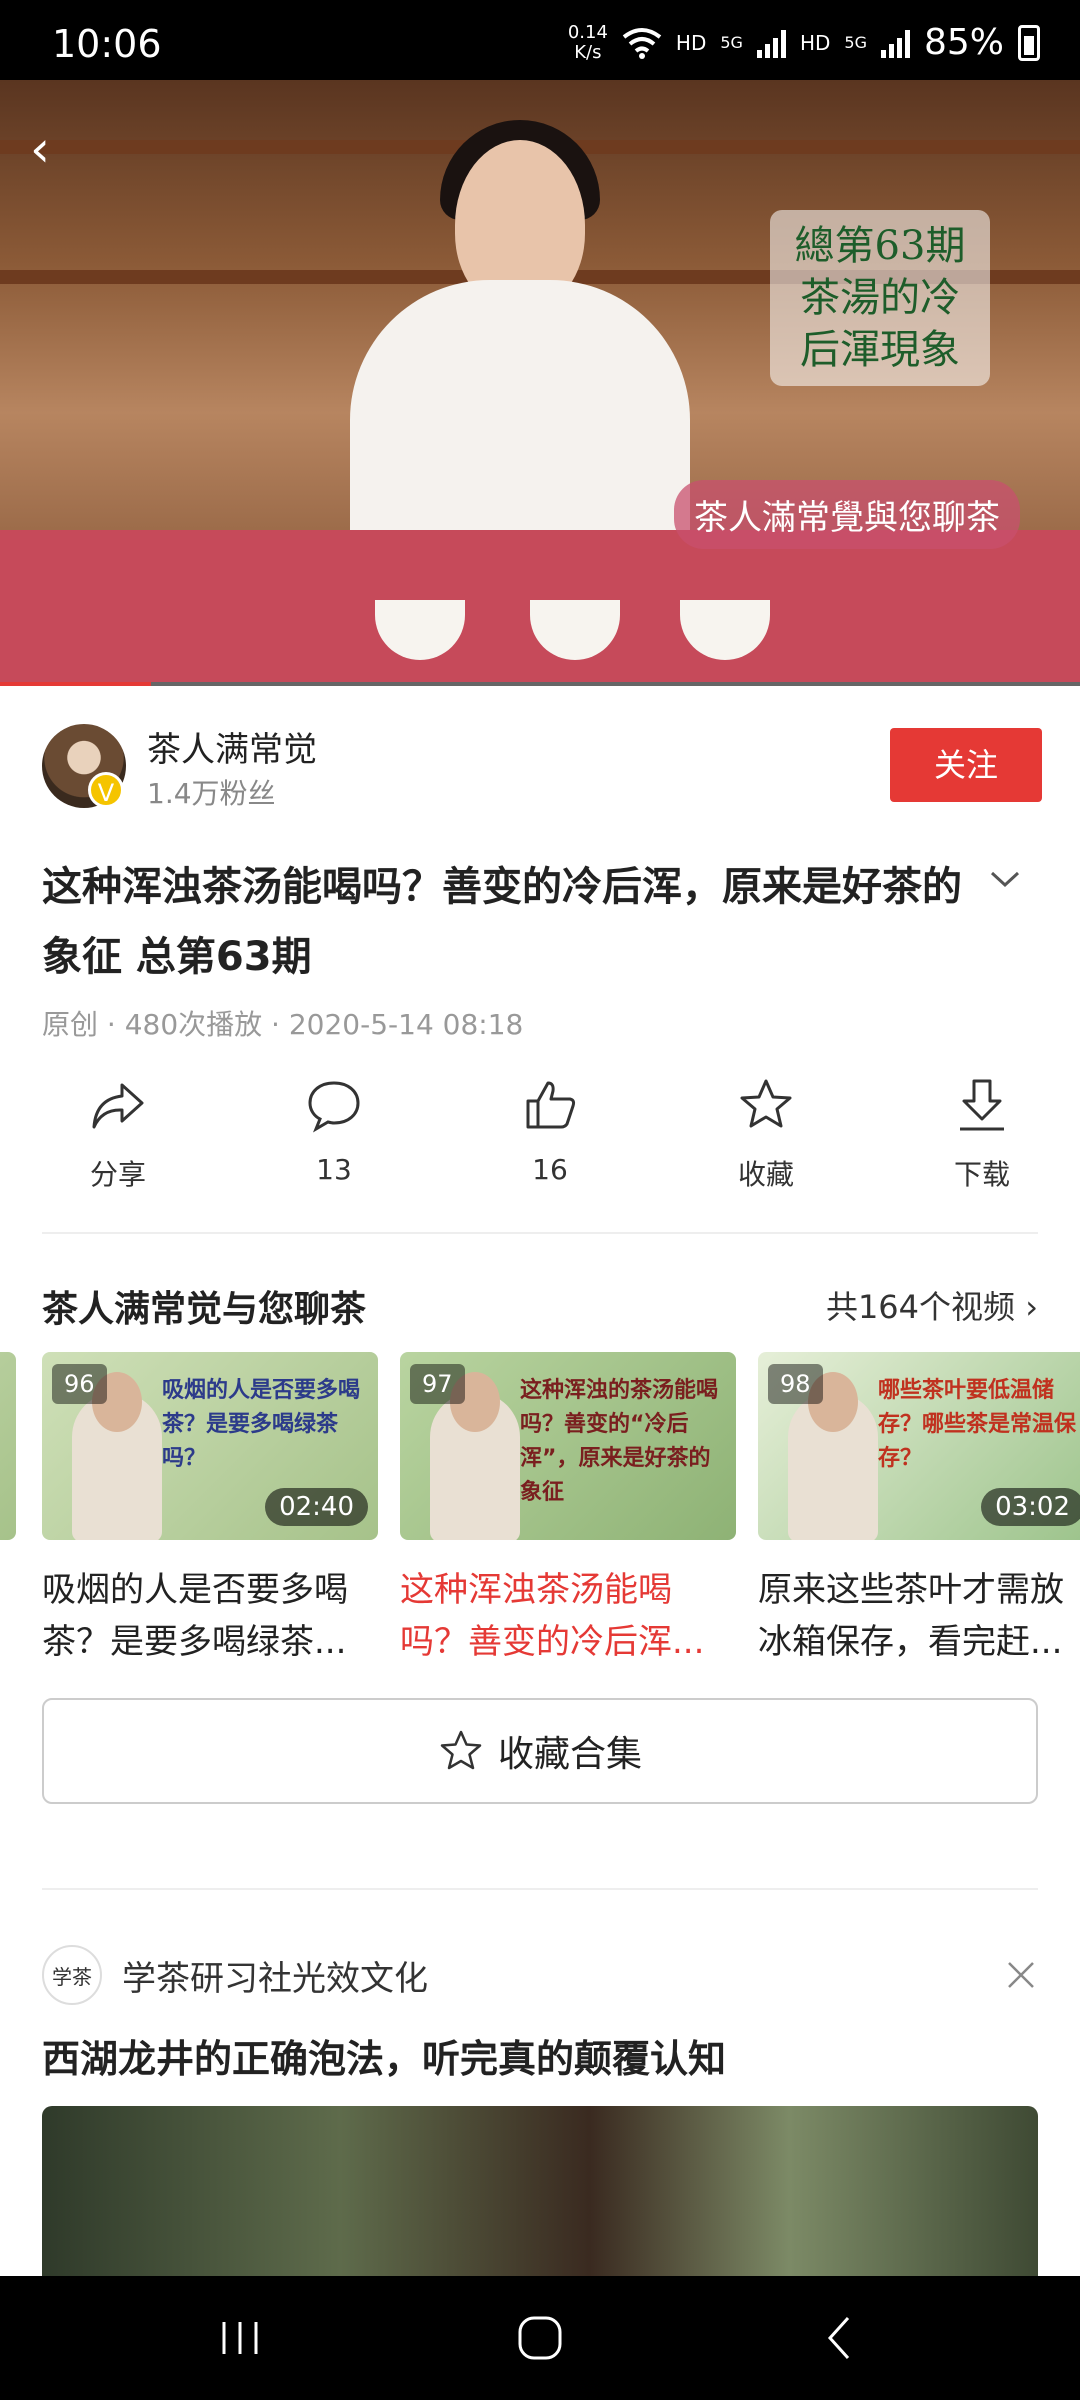 This screenshot has height=2400, width=1080. I want to click on back-nav-icon, so click(840, 2338).